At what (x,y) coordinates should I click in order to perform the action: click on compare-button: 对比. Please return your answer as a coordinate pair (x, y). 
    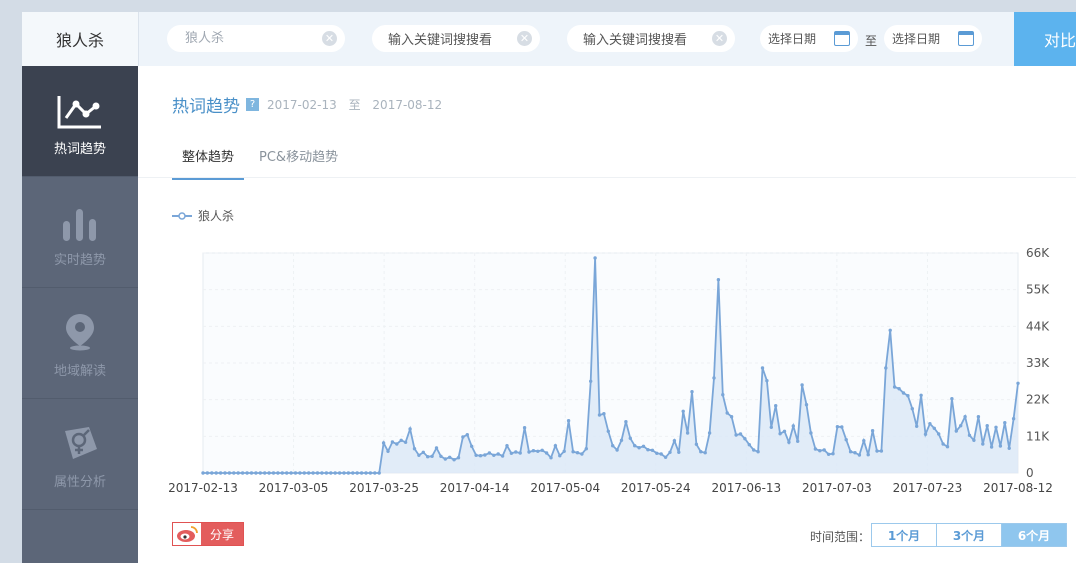
    Looking at the image, I should click on (1045, 39).